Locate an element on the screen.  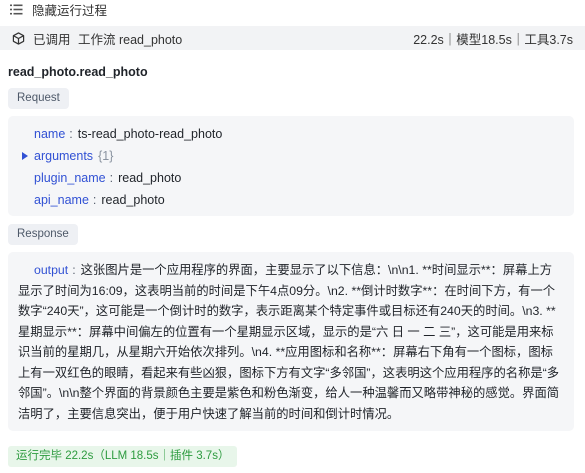
field-count: {1} is located at coordinates (106, 156).